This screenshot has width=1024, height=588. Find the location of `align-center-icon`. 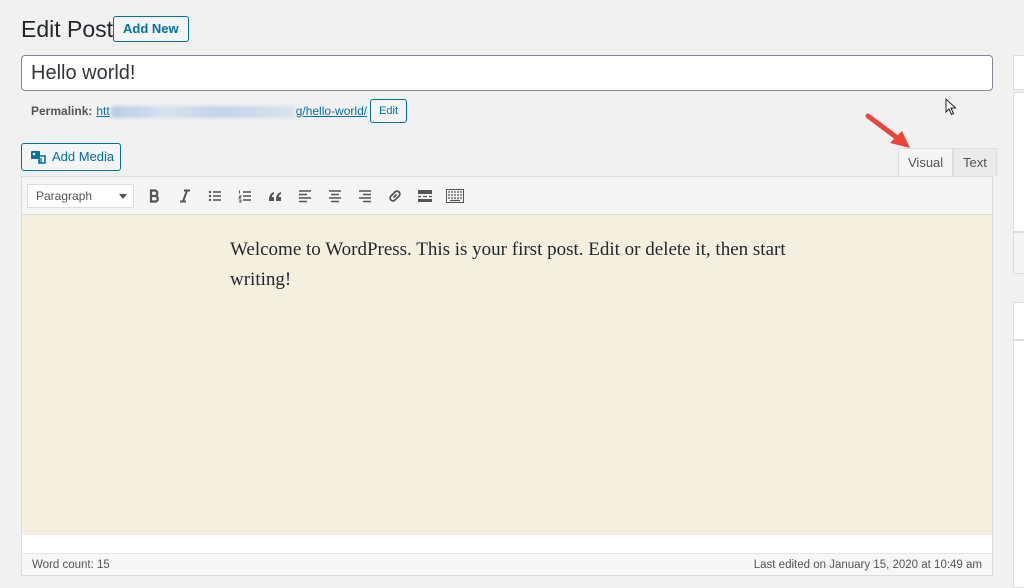

align-center-icon is located at coordinates (335, 196).